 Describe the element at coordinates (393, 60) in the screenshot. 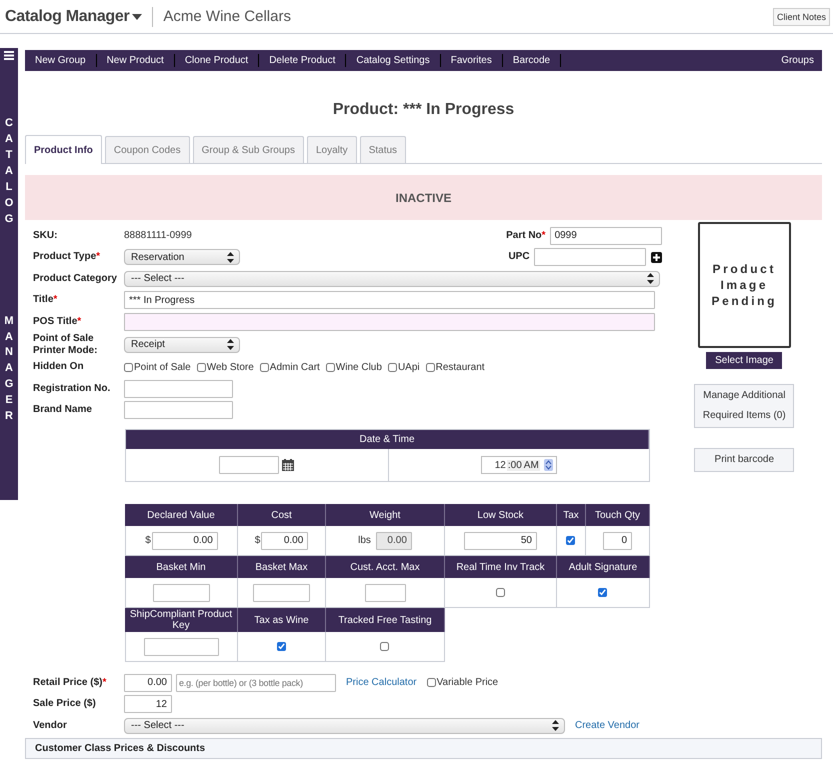

I see `toolbar-item: Catalog Settings` at that location.